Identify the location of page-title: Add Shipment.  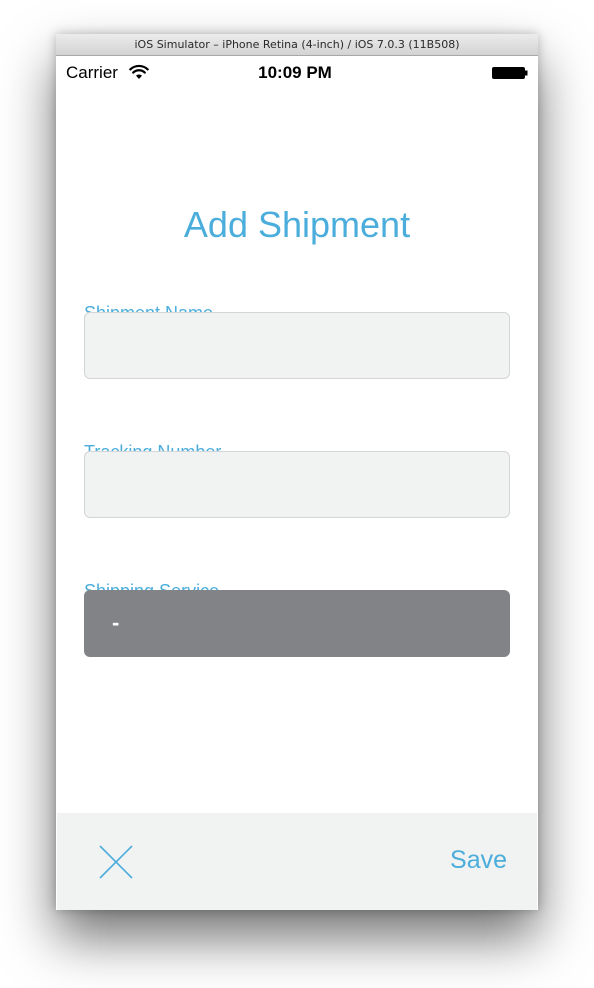
(297, 224).